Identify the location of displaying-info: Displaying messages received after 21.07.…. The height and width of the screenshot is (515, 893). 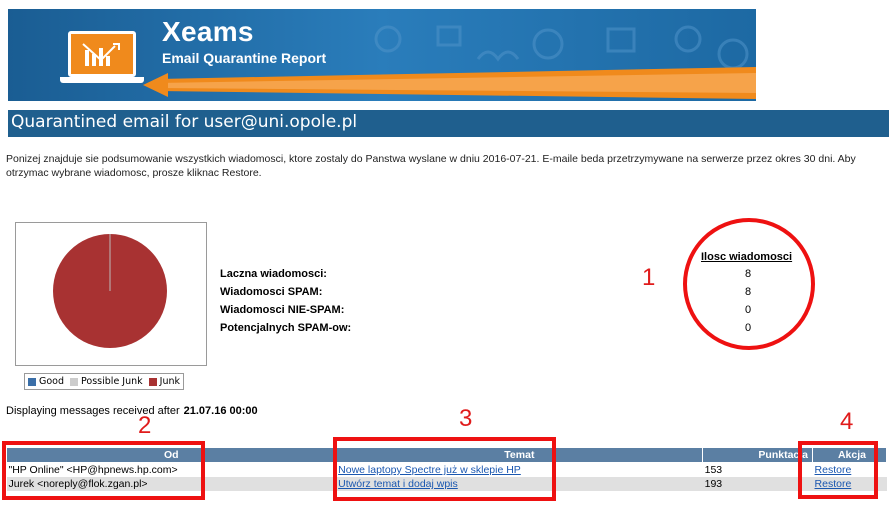
(132, 411).